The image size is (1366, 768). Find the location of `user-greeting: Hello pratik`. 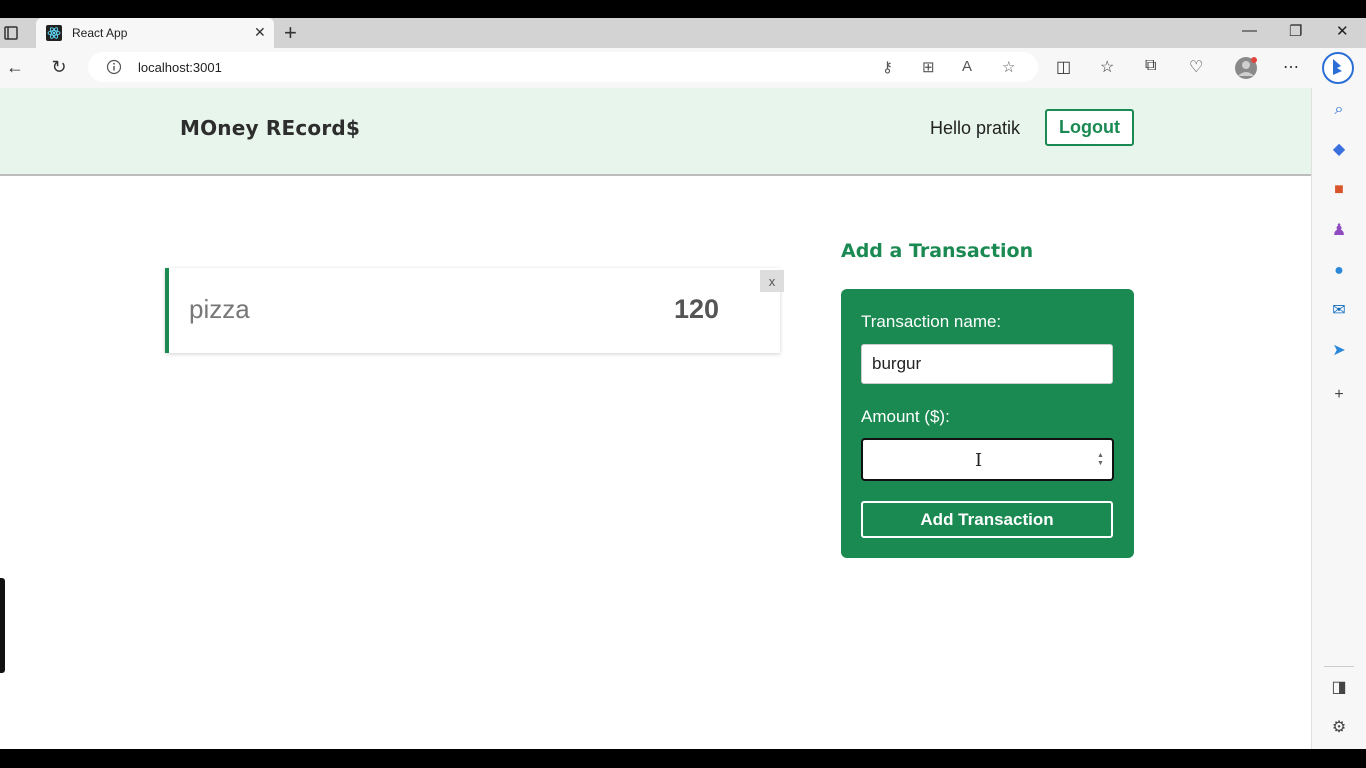

user-greeting: Hello pratik is located at coordinates (975, 128).